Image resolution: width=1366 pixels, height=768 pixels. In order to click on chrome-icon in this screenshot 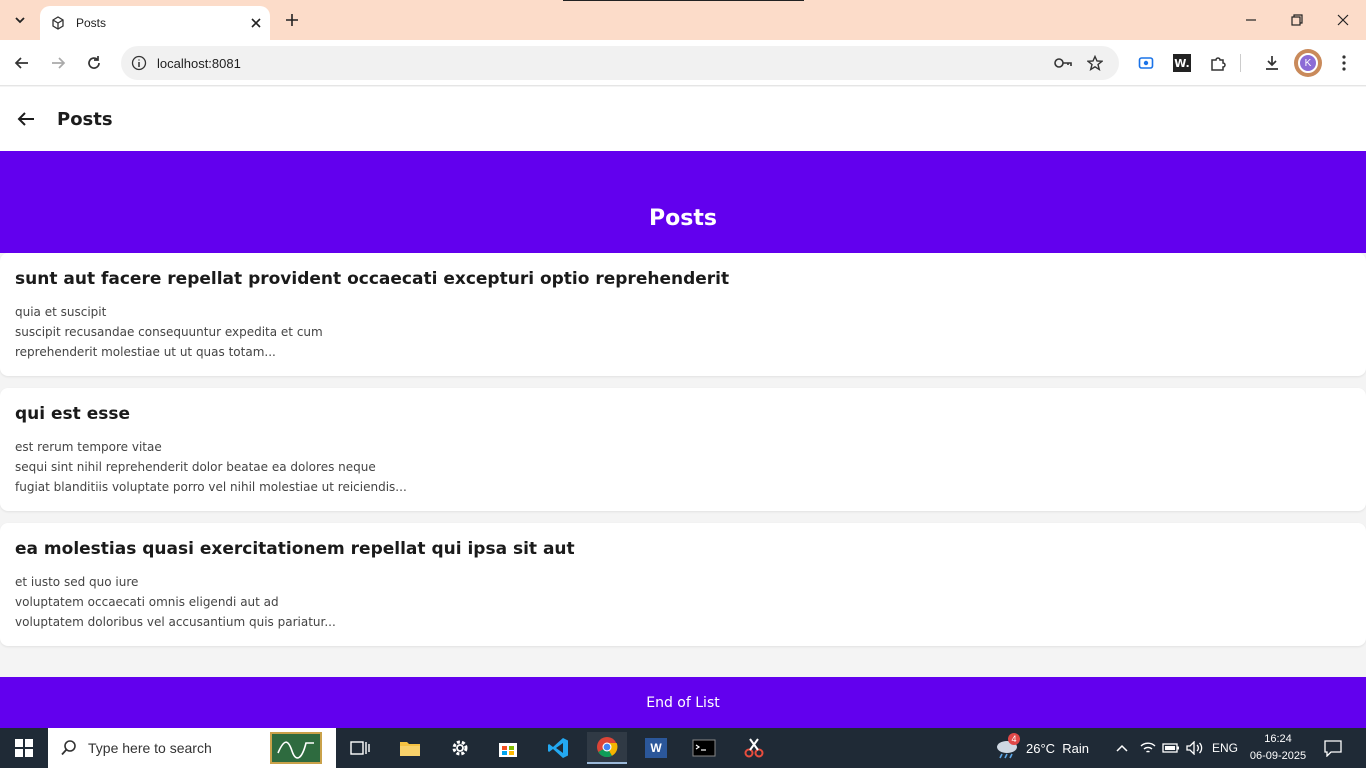, I will do `click(607, 747)`.